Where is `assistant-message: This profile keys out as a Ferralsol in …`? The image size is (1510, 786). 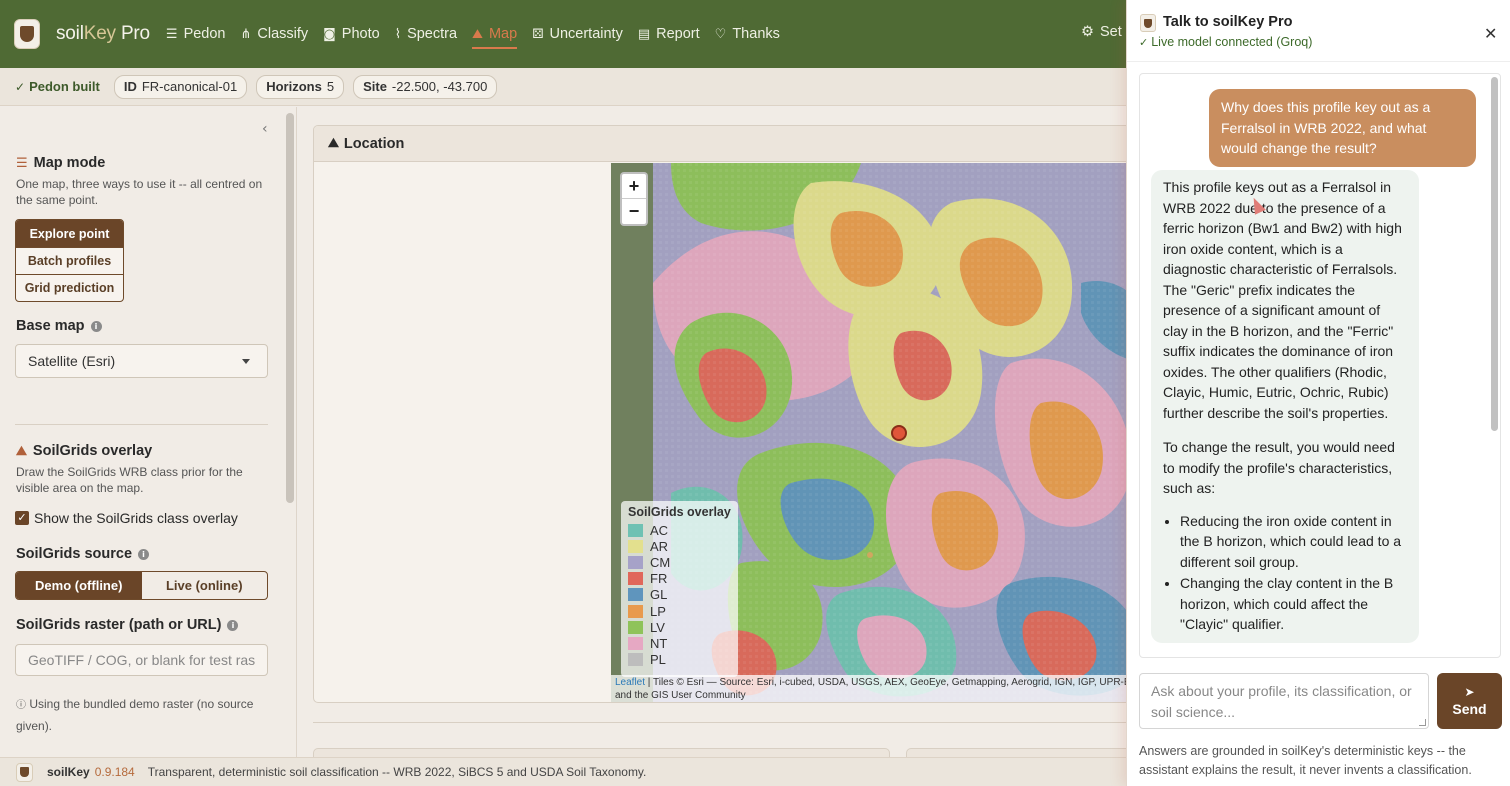 assistant-message: This profile keys out as a Ferralsol in … is located at coordinates (1285, 406).